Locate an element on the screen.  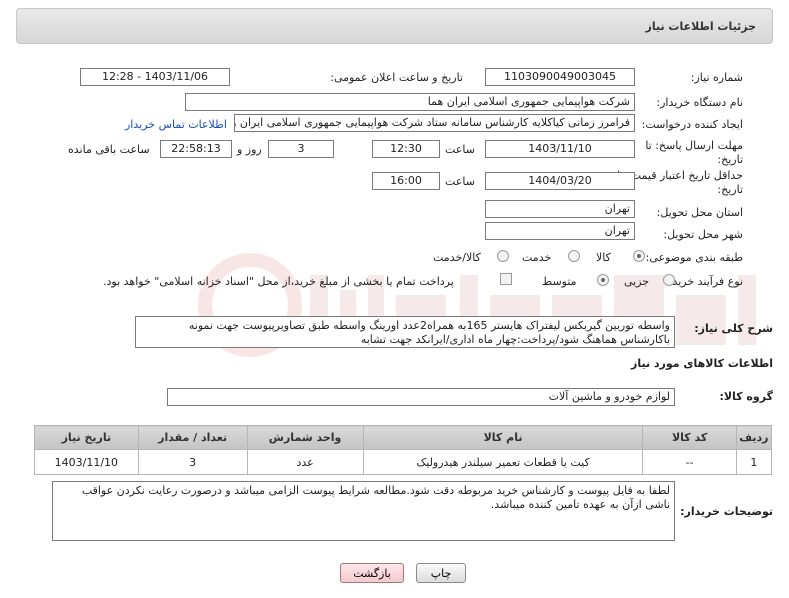
cell-item-name: کیت یا قطعات تعمیر سیلندر هیدرولیک is located at coordinates (503, 462).